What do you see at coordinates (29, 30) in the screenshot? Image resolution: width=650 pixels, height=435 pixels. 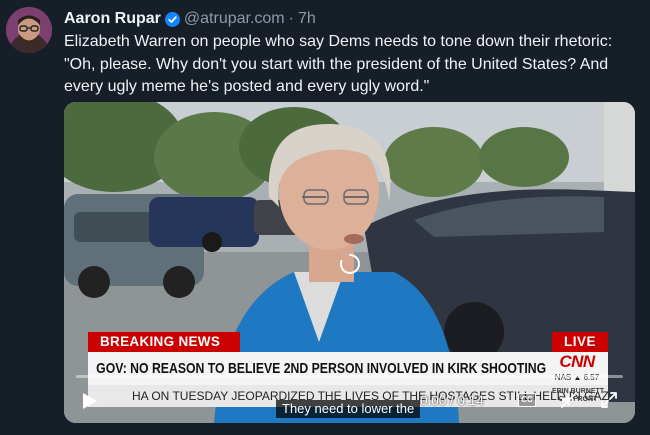 I see `avatar` at bounding box center [29, 30].